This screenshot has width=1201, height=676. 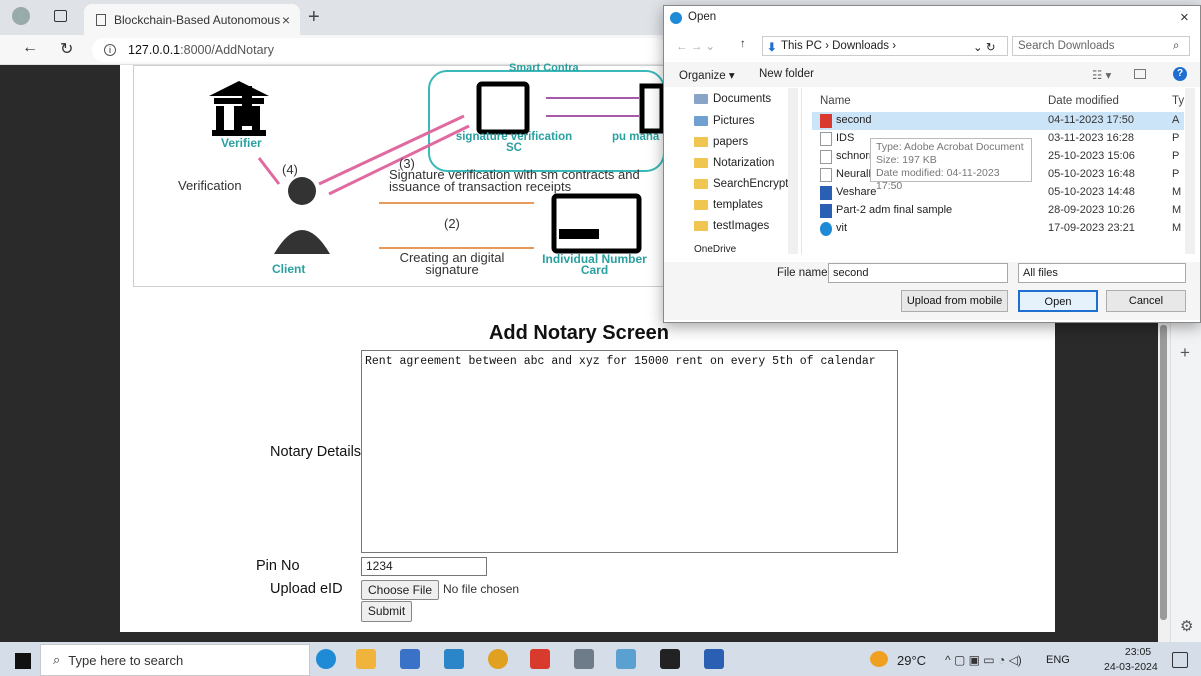 I want to click on nav-item-pictures: Pictures, so click(x=724, y=121).